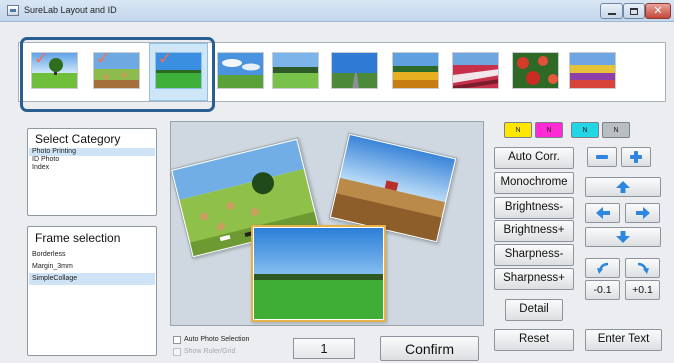 The image size is (674, 363). I want to click on arrow-up-icon, so click(623, 187).